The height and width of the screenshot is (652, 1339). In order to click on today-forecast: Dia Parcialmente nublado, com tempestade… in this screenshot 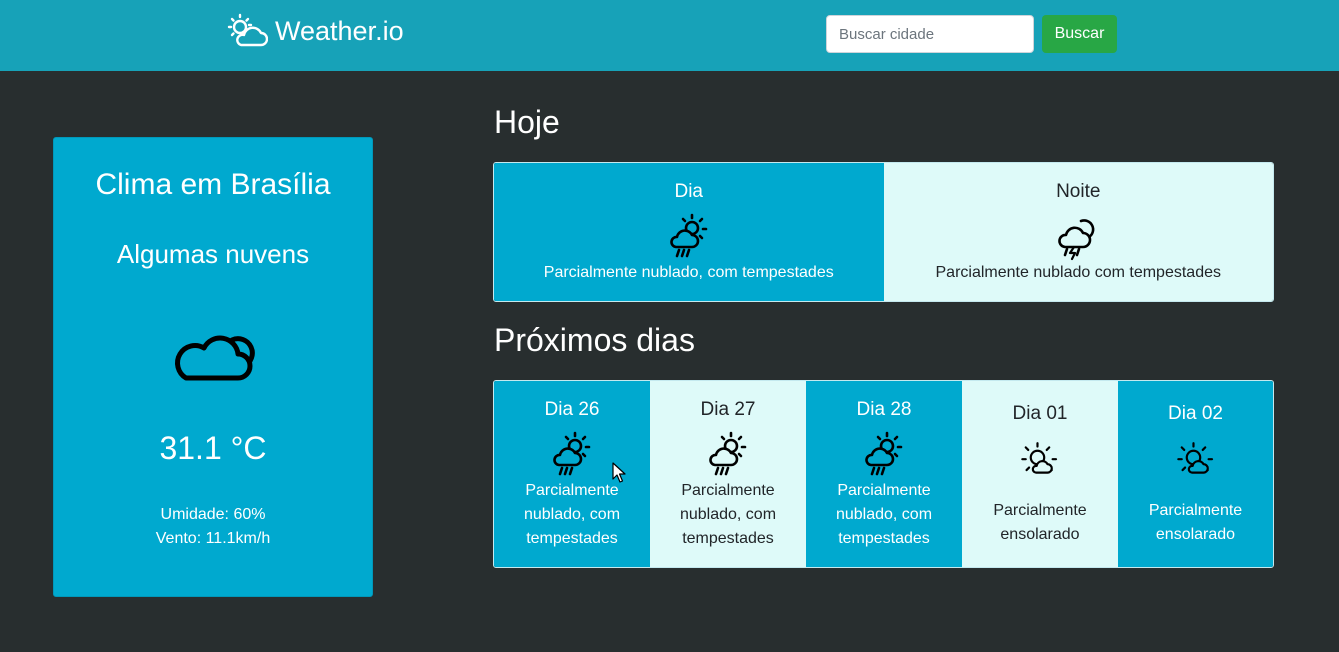, I will do `click(883, 232)`.